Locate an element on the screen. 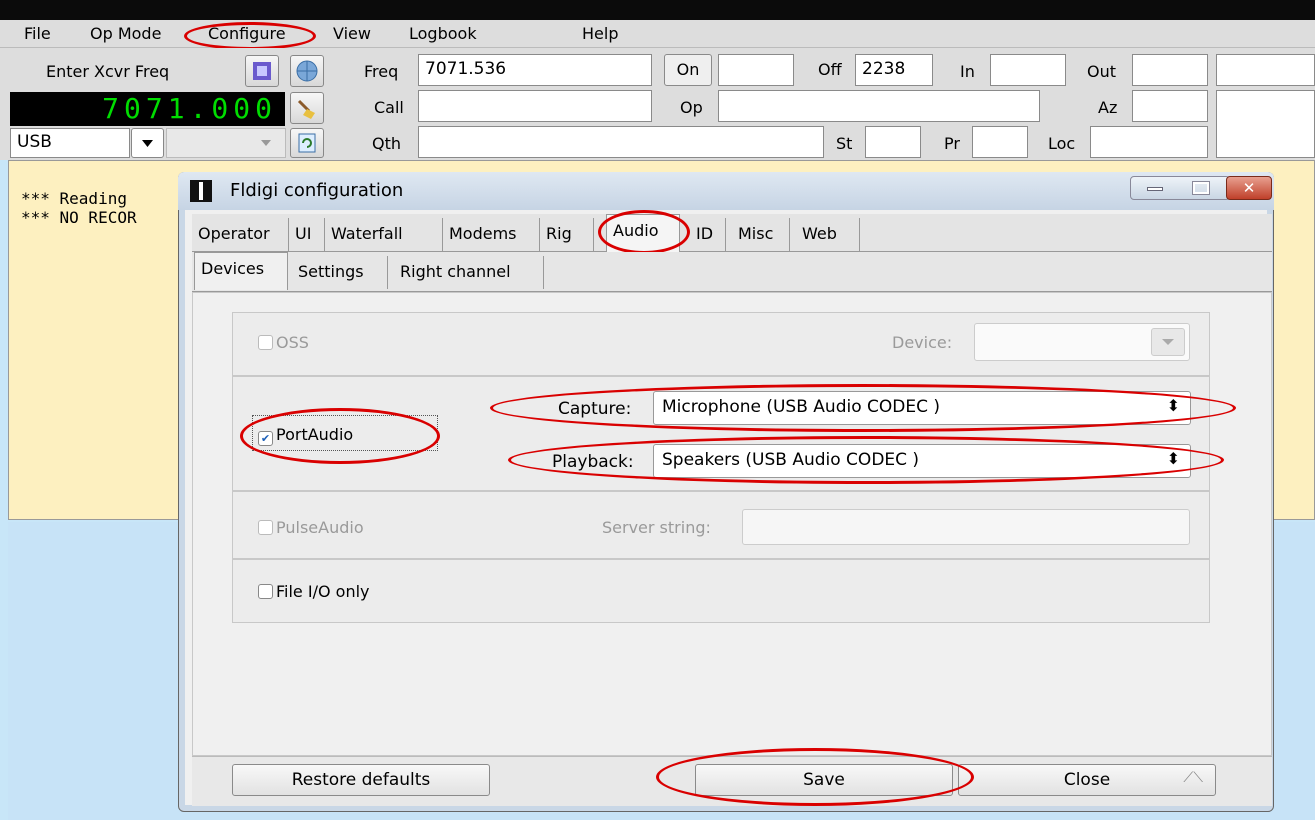 This screenshot has height=820, width=1315. menu-view: View is located at coordinates (352, 33).